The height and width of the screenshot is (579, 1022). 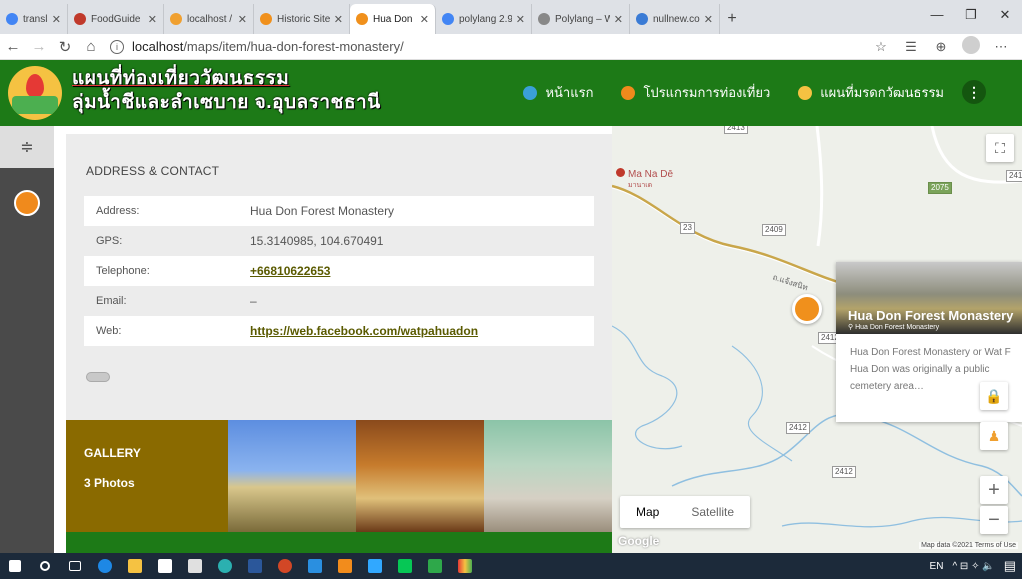 What do you see at coordinates (994, 490) in the screenshot?
I see `zoom-in-button: +` at bounding box center [994, 490].